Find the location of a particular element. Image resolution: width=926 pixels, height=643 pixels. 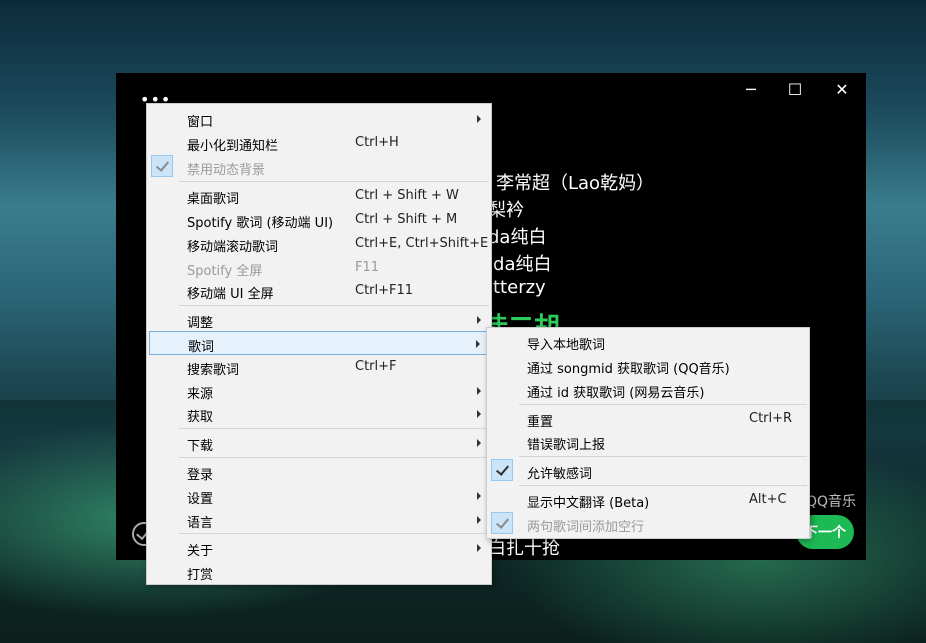

lyric-line: itterzy is located at coordinates (517, 287).